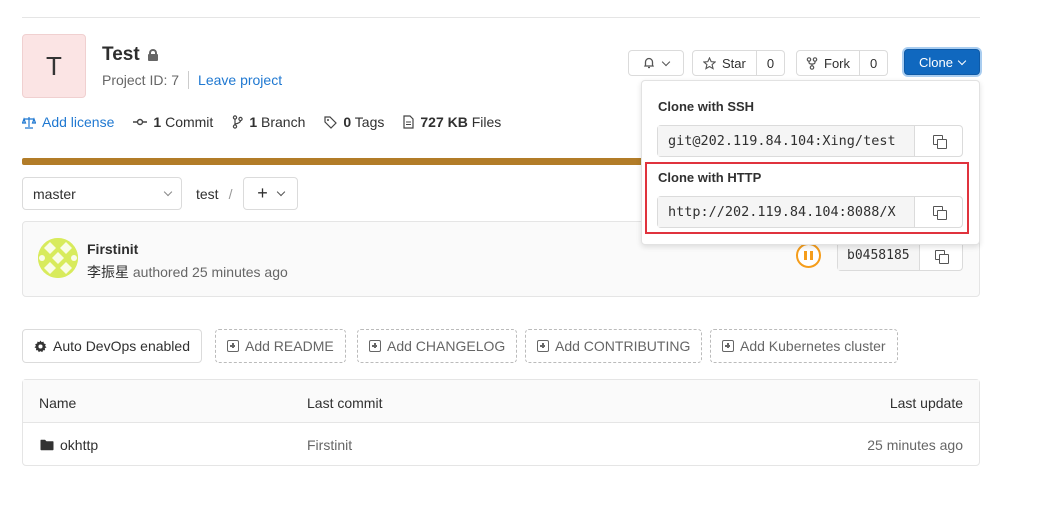 Image resolution: width=1044 pixels, height=506 pixels. What do you see at coordinates (121, 346) in the screenshot?
I see `auto-devops-label: Auto DevOps enabled` at bounding box center [121, 346].